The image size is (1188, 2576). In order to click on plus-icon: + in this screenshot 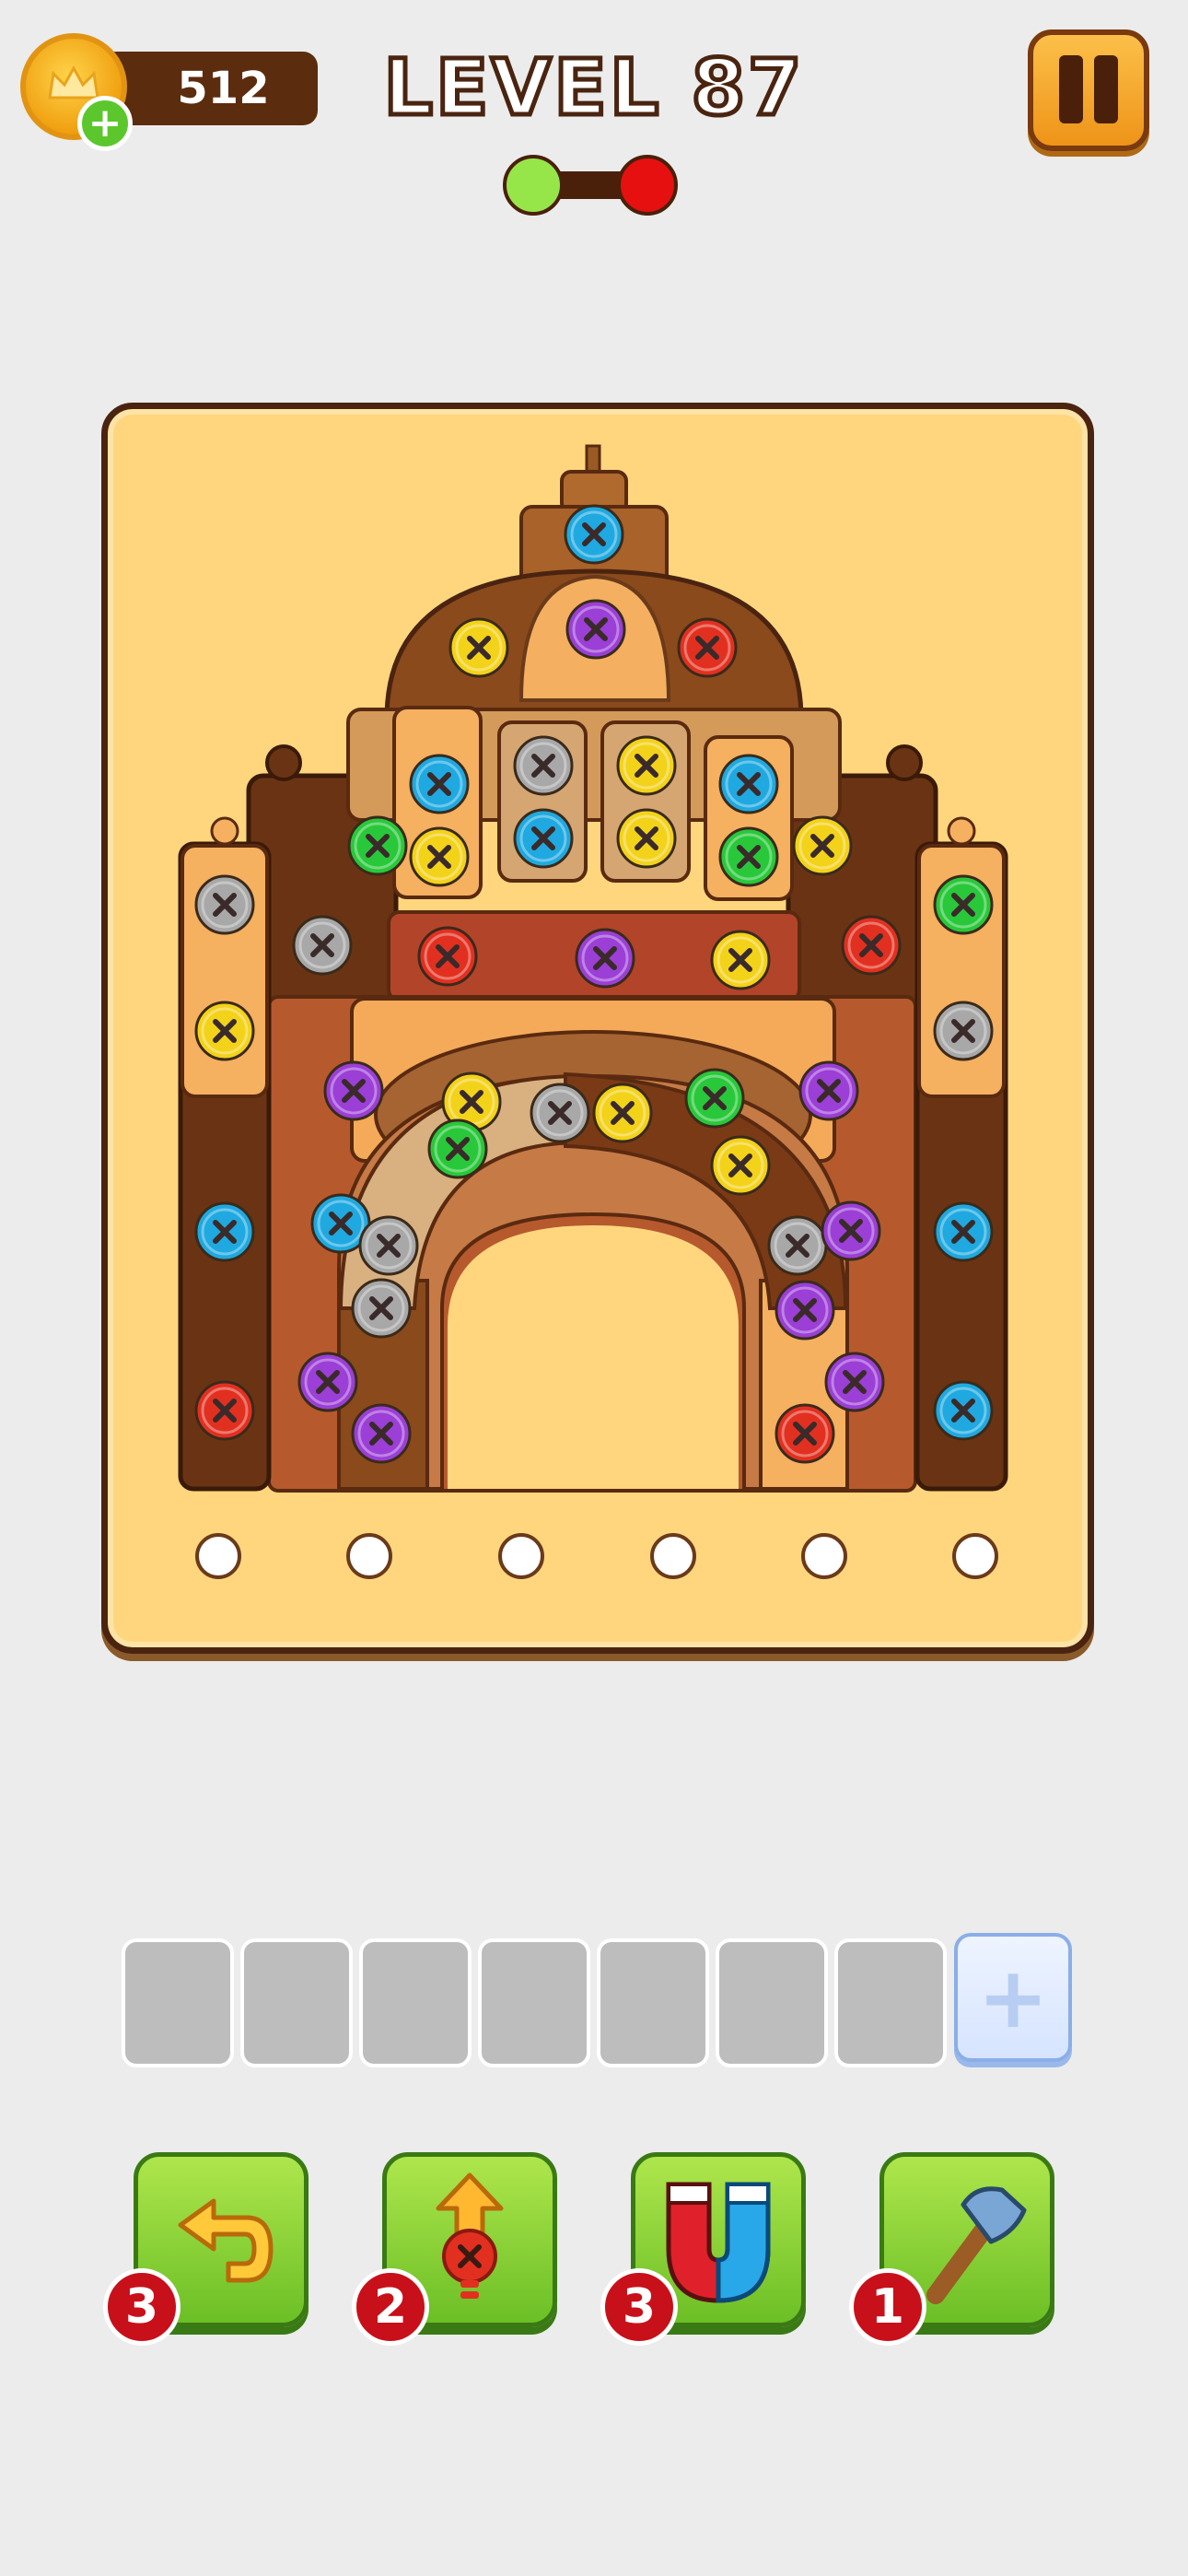, I will do `click(1013, 1997)`.